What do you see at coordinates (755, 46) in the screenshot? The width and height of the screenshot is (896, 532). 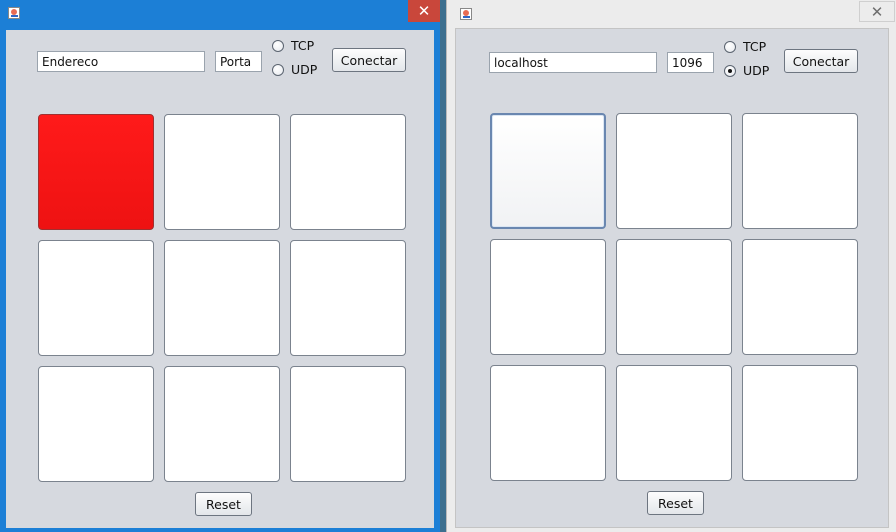 I see `right-radio-tcp-label: TCP` at bounding box center [755, 46].